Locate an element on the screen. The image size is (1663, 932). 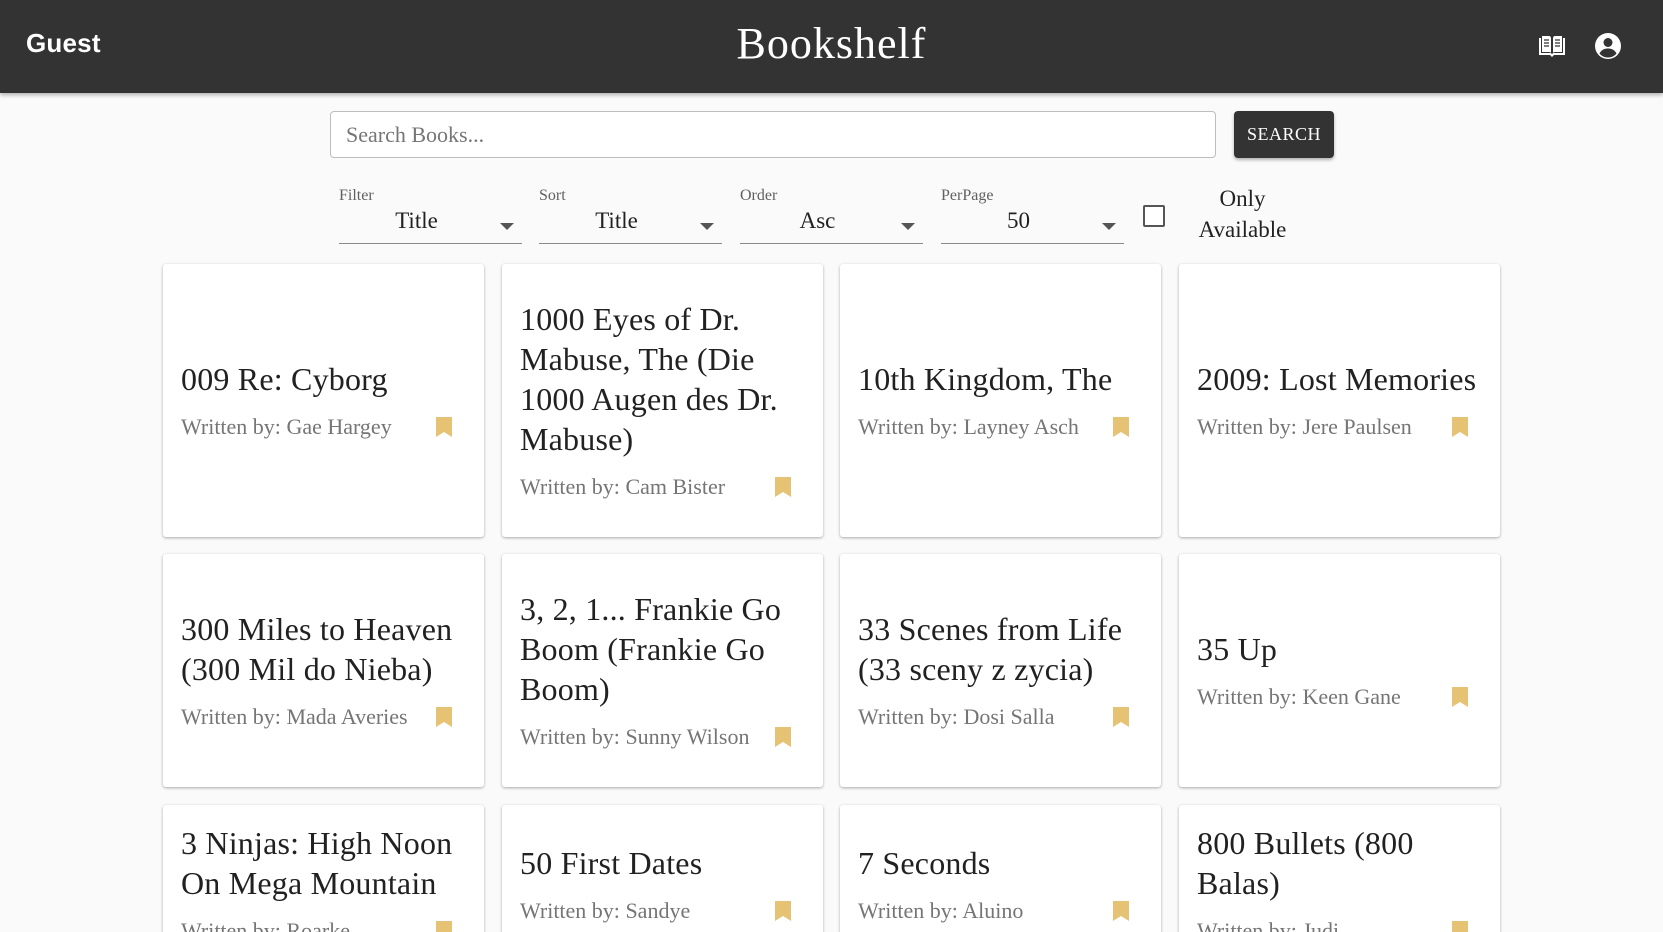
book-author-row: Written by: Judi is located at coordinates (1339, 923).